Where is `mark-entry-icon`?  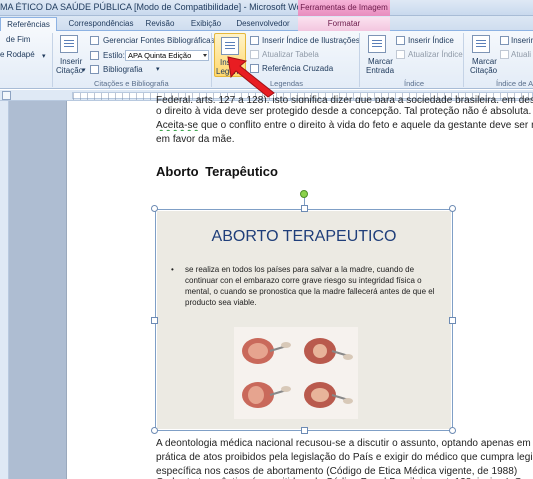
mark-entry-icon is located at coordinates (377, 44).